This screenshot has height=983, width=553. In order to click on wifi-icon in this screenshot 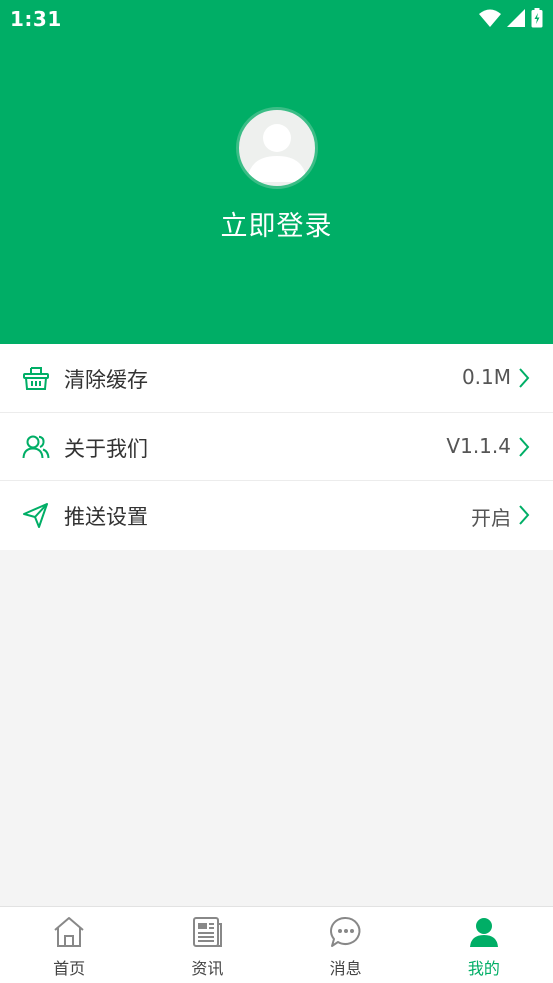, I will do `click(490, 18)`.